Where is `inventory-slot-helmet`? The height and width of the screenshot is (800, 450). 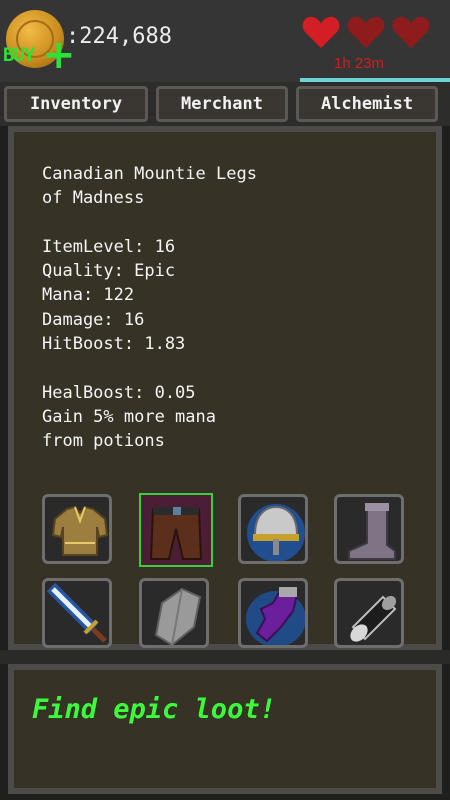 inventory-slot-helmet is located at coordinates (273, 529).